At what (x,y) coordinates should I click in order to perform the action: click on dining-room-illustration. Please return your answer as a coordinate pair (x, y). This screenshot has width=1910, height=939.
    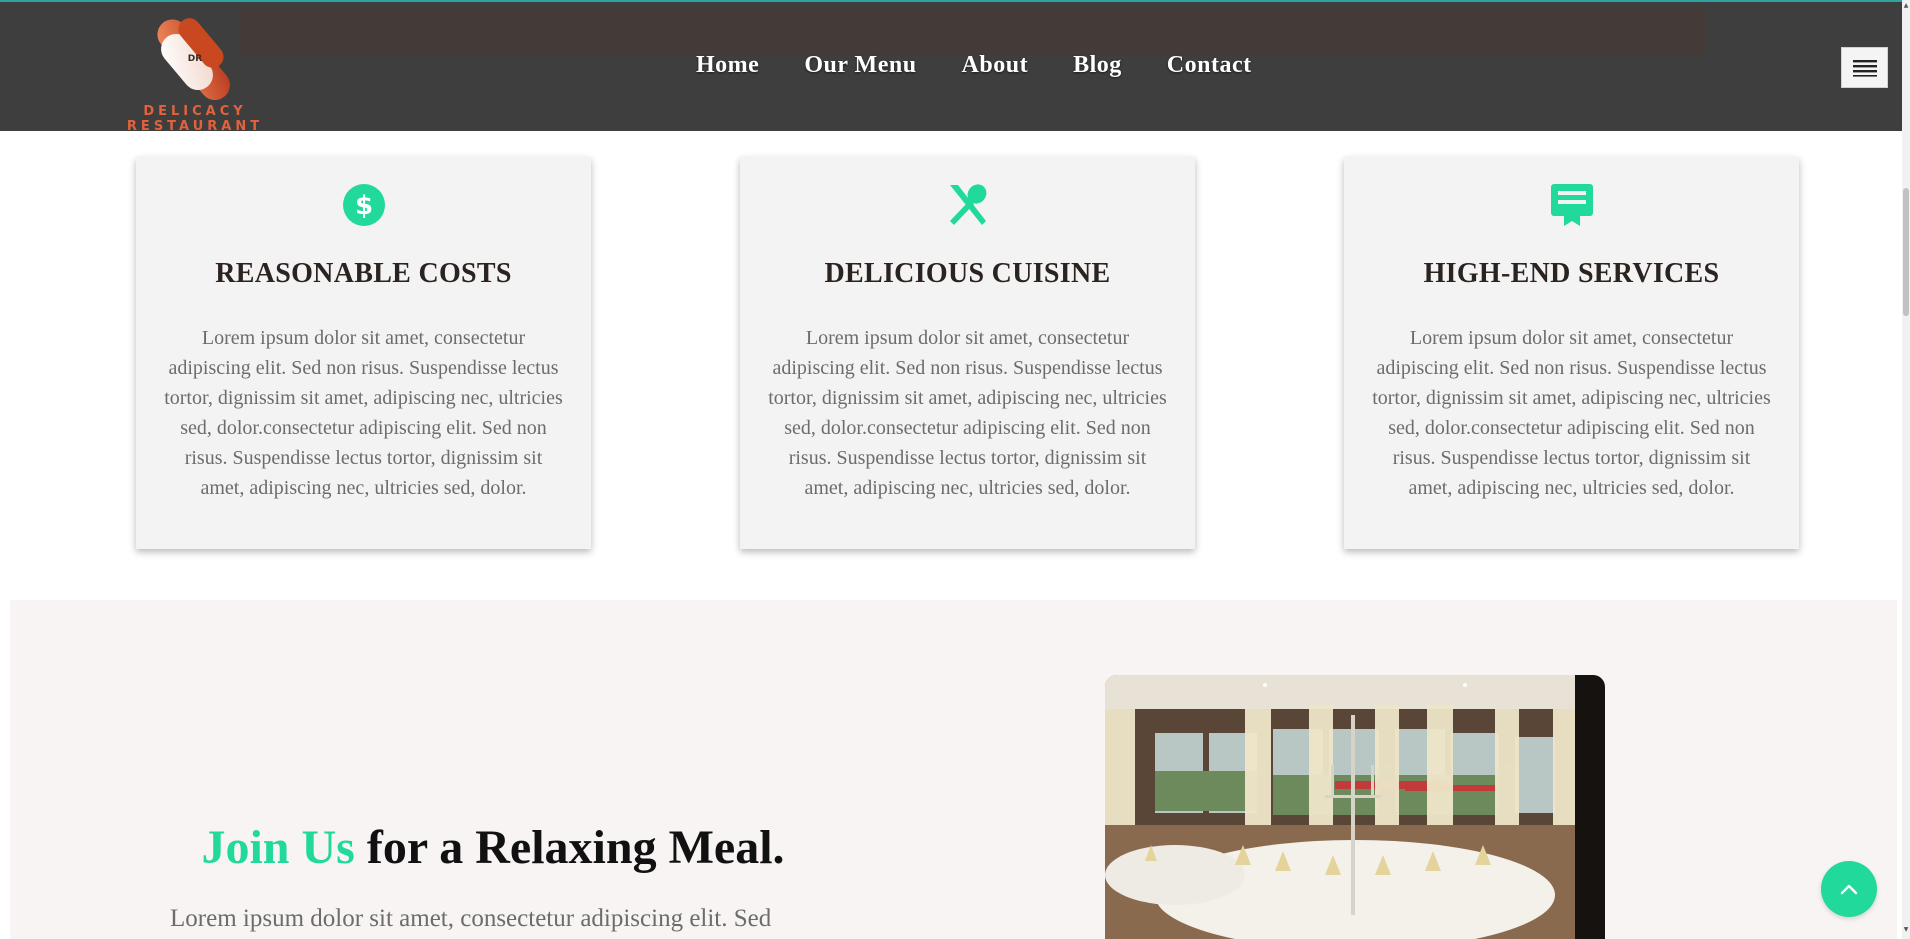
    Looking at the image, I should click on (1355, 807).